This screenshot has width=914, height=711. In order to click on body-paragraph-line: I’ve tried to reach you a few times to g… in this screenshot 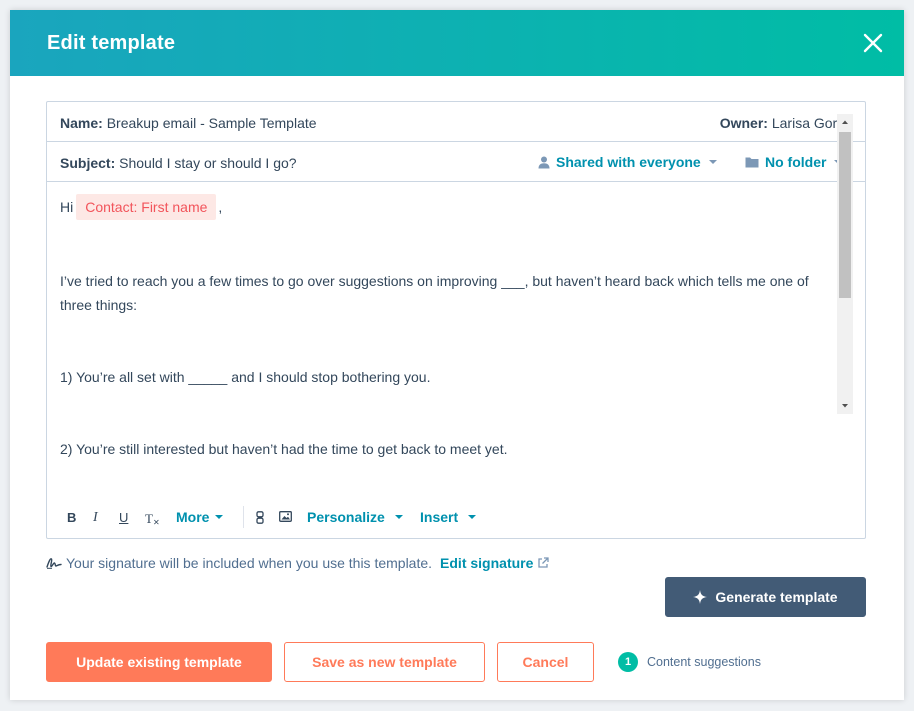, I will do `click(434, 281)`.